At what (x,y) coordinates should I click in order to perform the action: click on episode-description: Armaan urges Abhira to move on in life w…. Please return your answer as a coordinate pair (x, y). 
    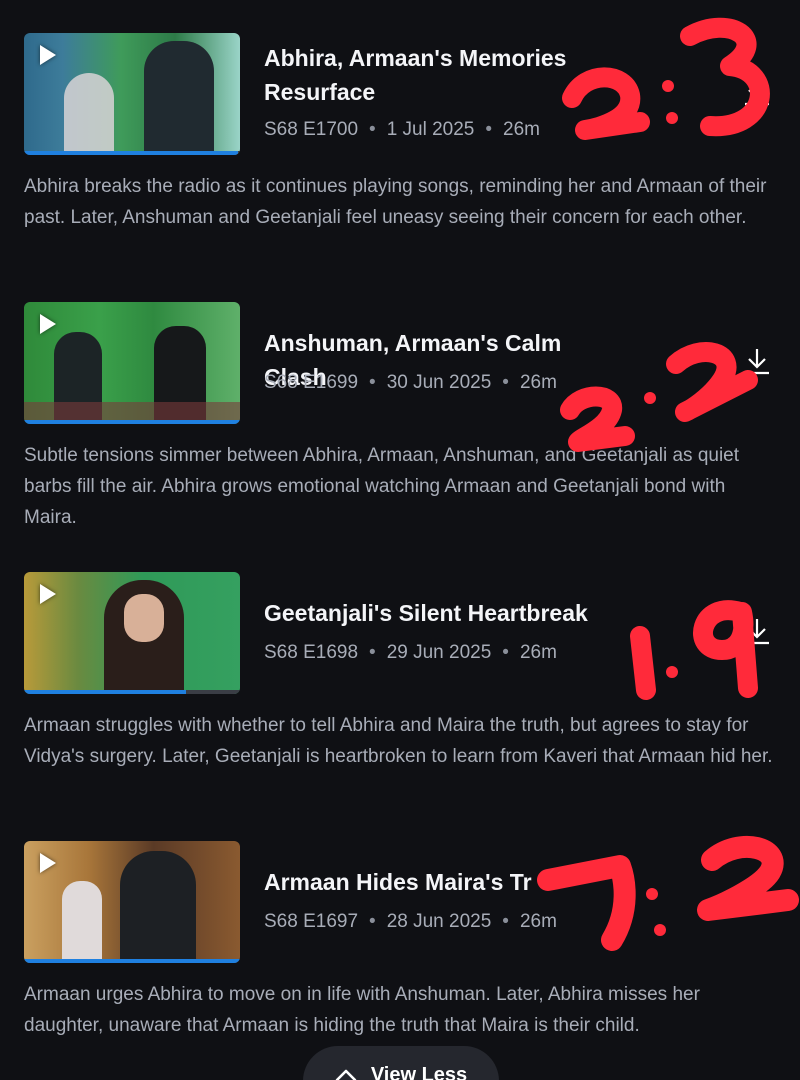
    Looking at the image, I should click on (362, 1010).